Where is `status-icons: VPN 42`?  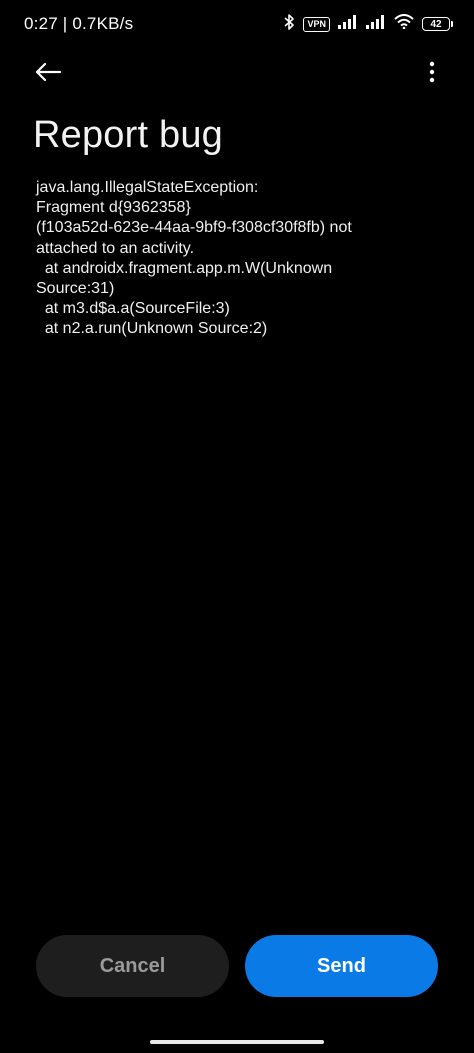
status-icons: VPN 42 is located at coordinates (368, 24).